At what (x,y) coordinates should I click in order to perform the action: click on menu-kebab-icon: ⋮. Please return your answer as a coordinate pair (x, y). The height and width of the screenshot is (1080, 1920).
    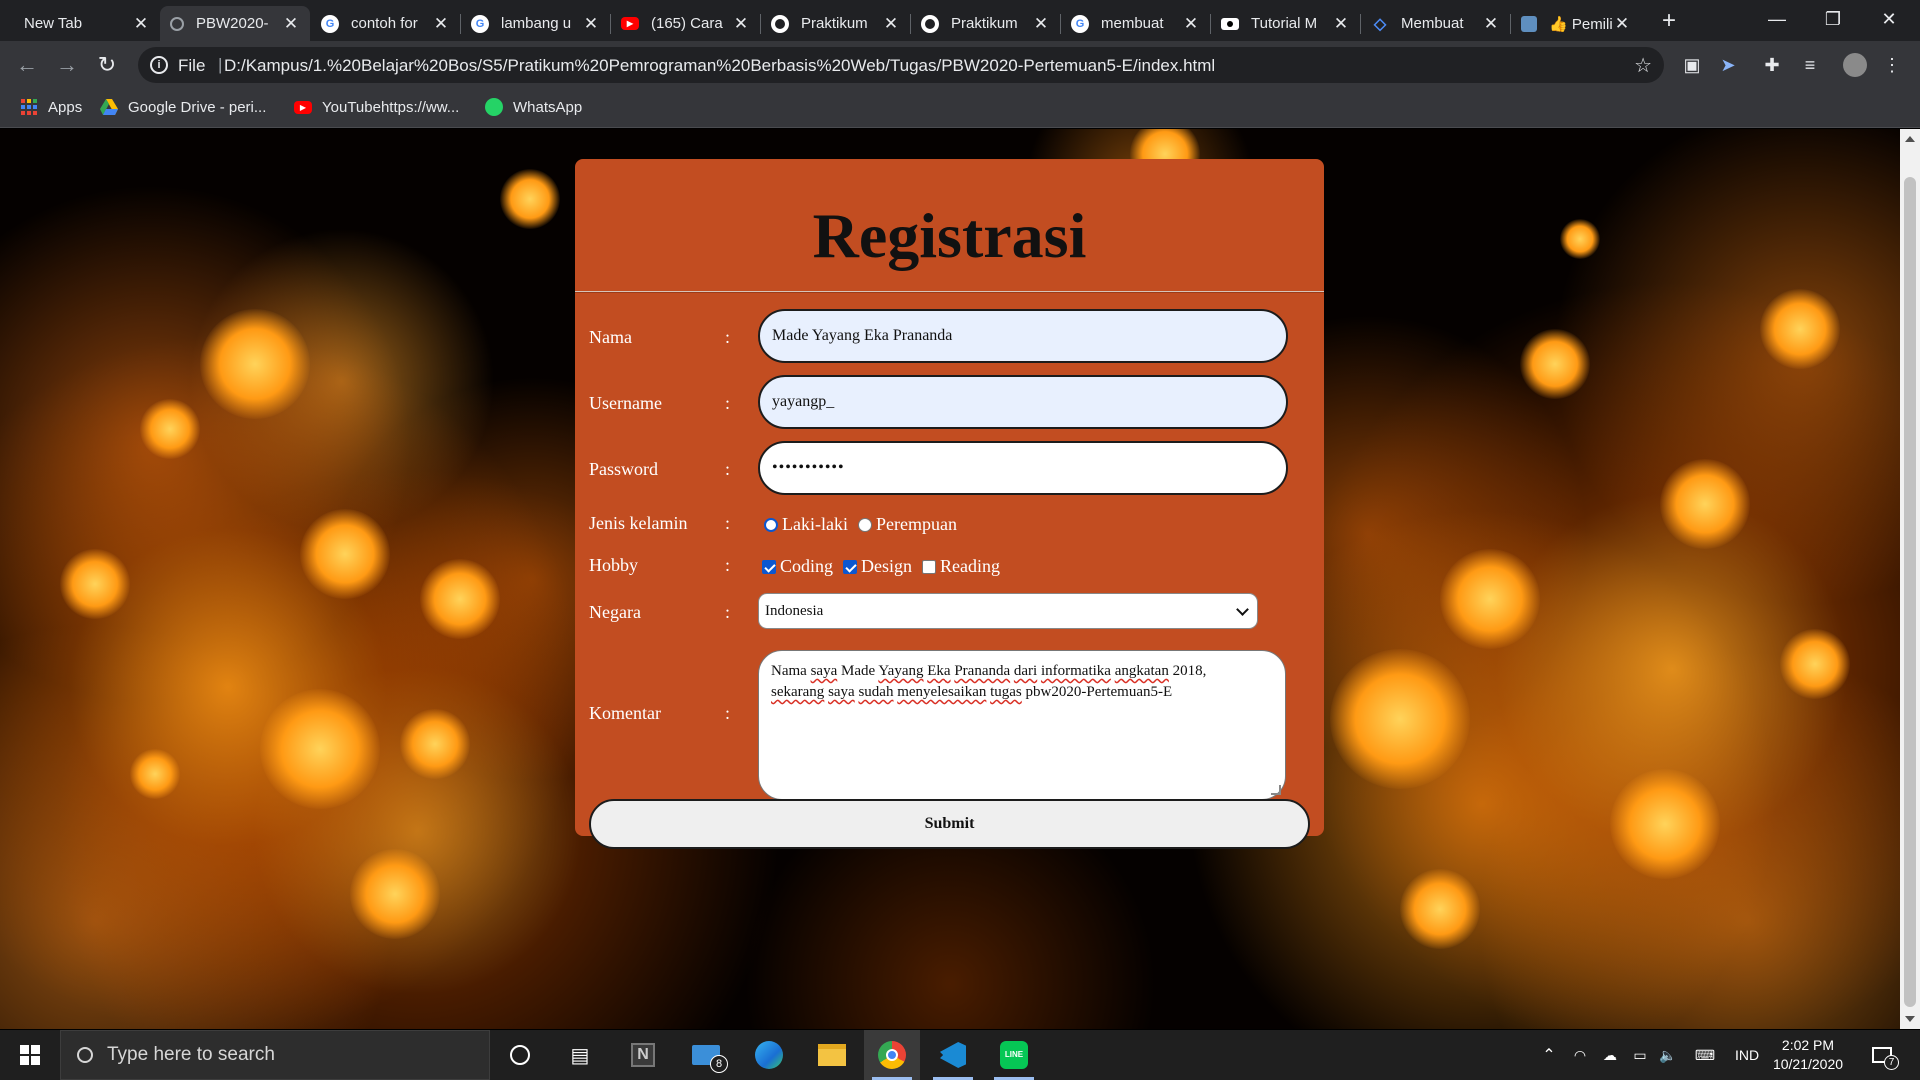
    Looking at the image, I should click on (1892, 65).